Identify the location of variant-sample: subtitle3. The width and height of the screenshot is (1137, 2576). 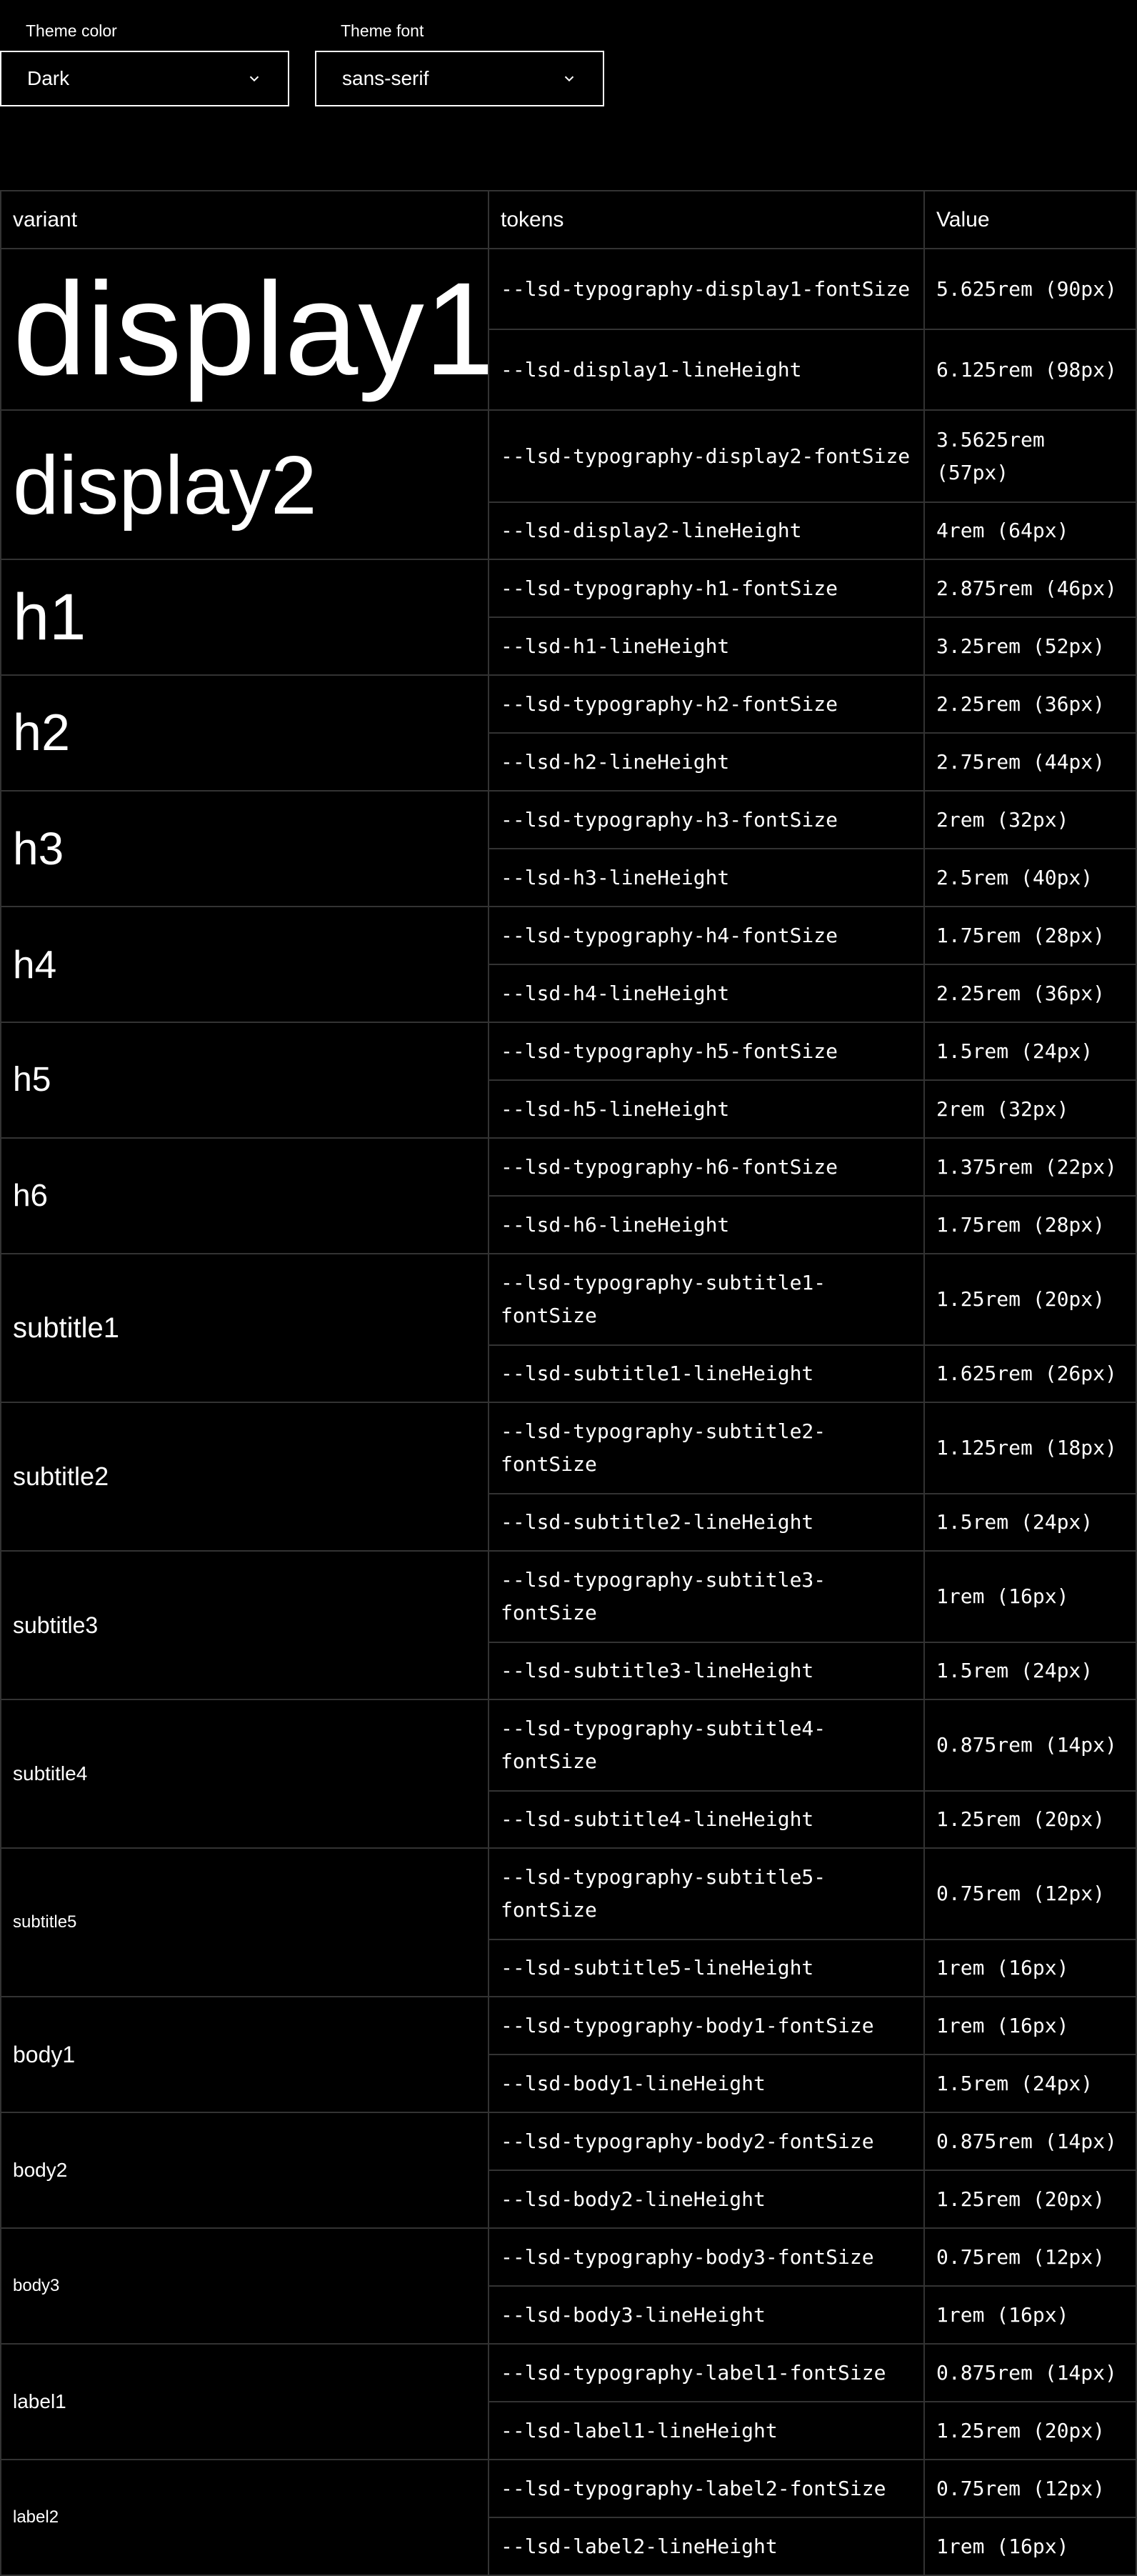
(244, 1625).